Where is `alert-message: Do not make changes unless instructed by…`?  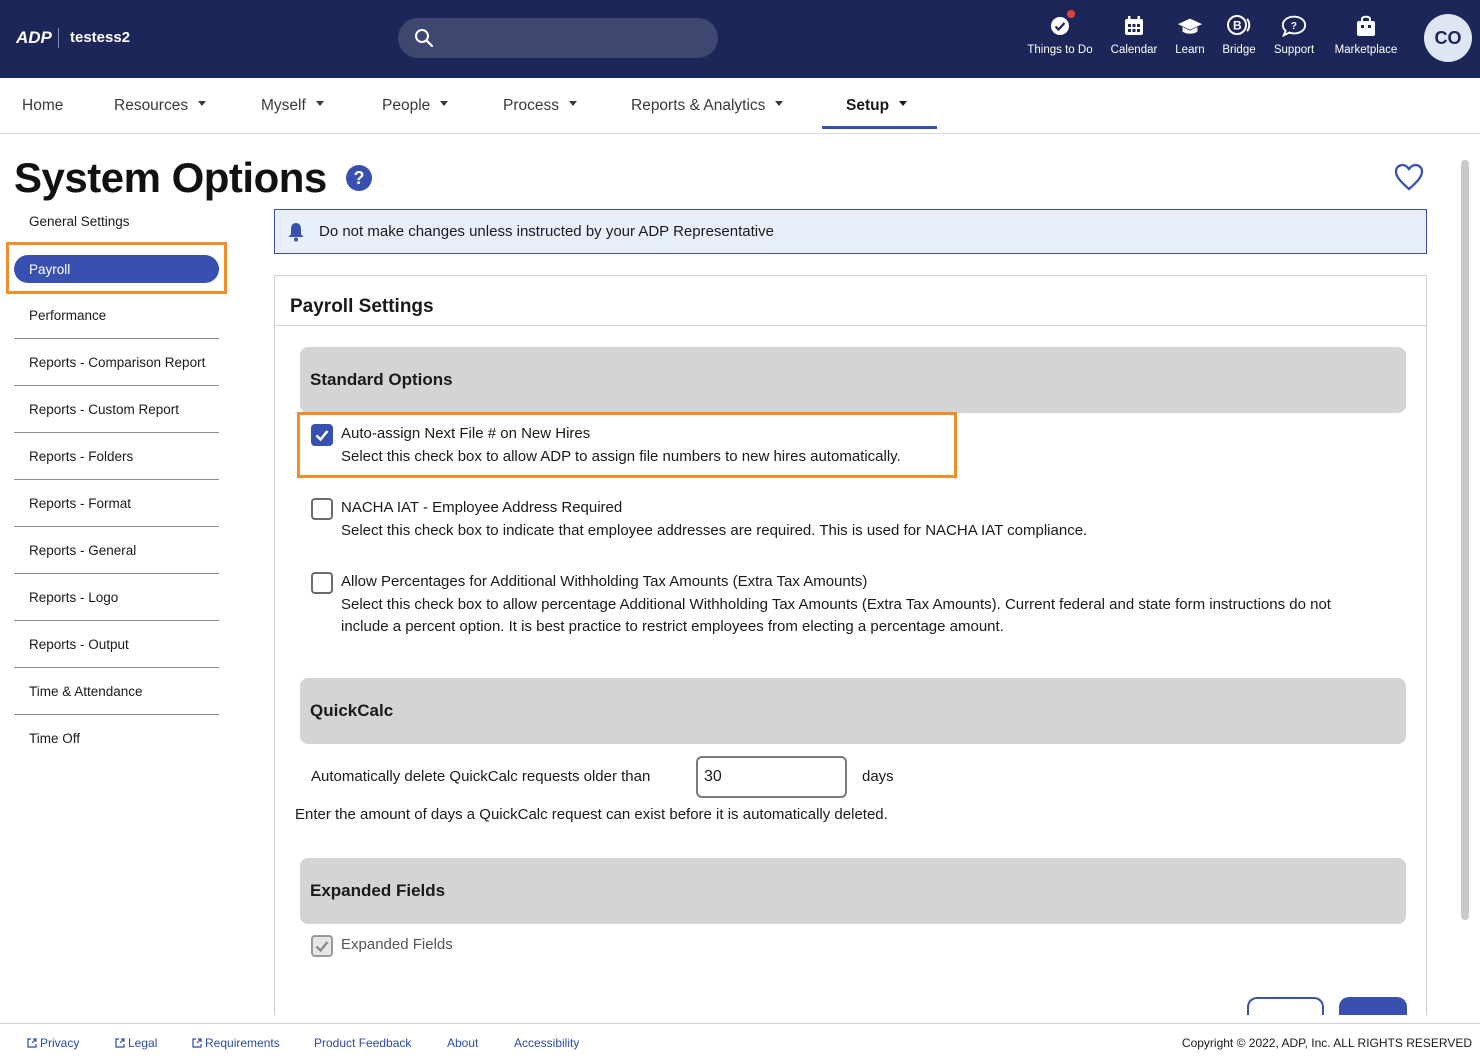 alert-message: Do not make changes unless instructed by… is located at coordinates (546, 231).